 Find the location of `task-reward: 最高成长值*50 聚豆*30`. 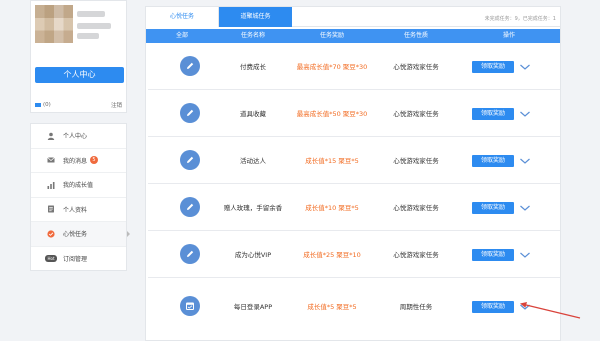

task-reward: 最高成长值*50 聚豆*30 is located at coordinates (332, 114).